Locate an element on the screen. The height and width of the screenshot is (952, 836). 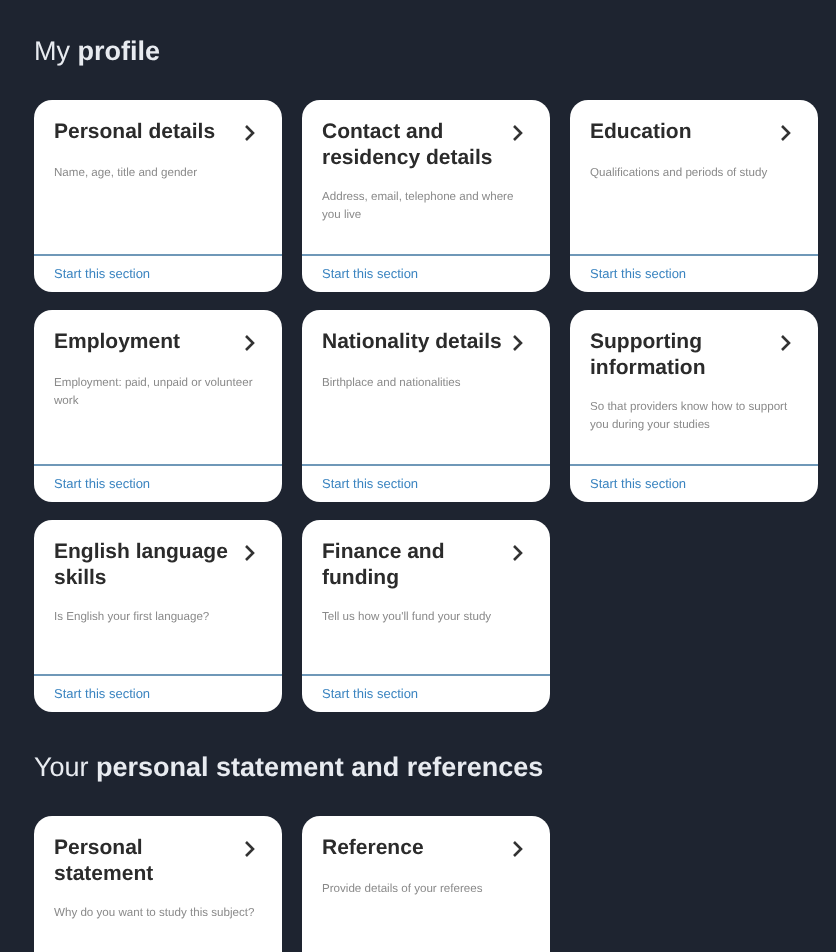
card-title: Personal statement is located at coordinates (105, 861).